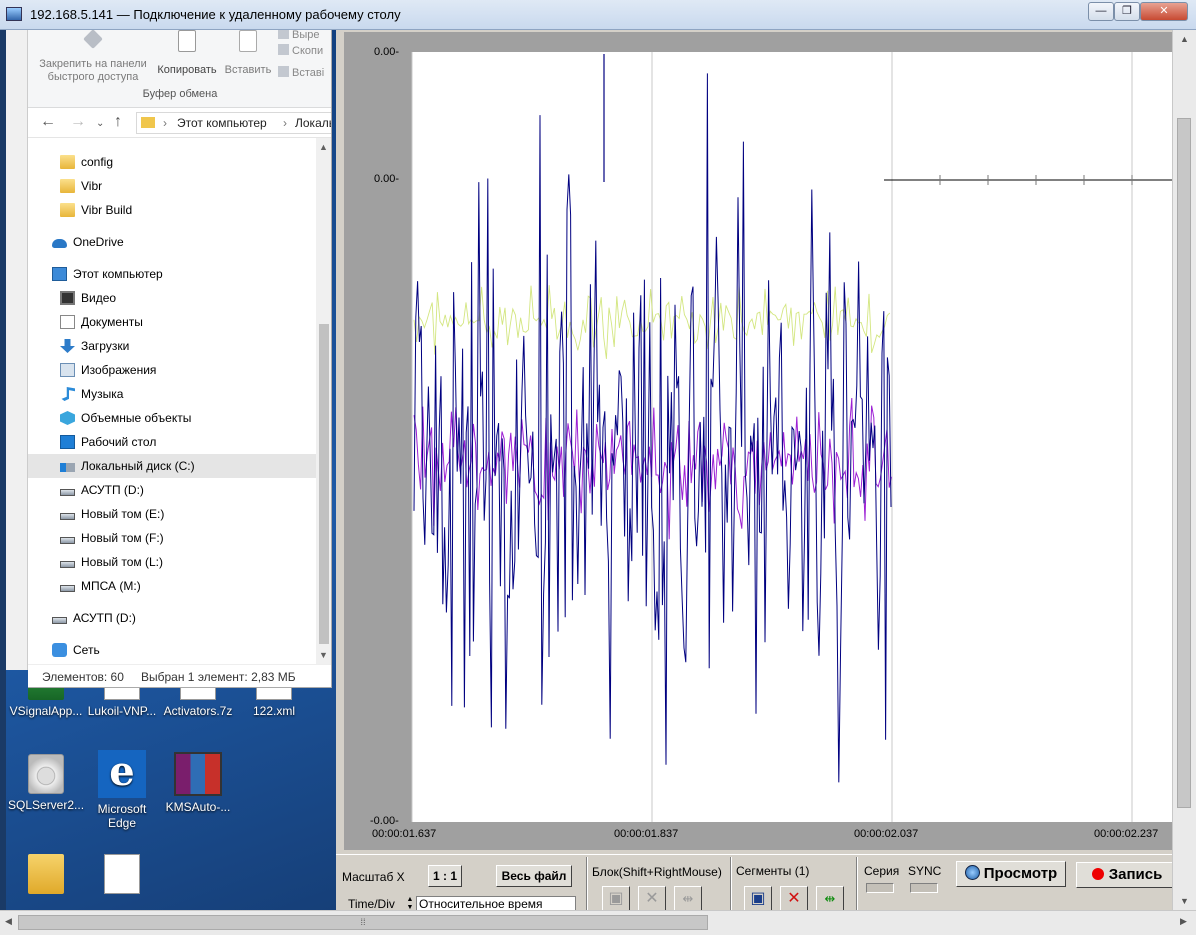 This screenshot has width=1196, height=935. I want to click on tree-item-drive-d: АСУТП (D:), so click(172, 490).